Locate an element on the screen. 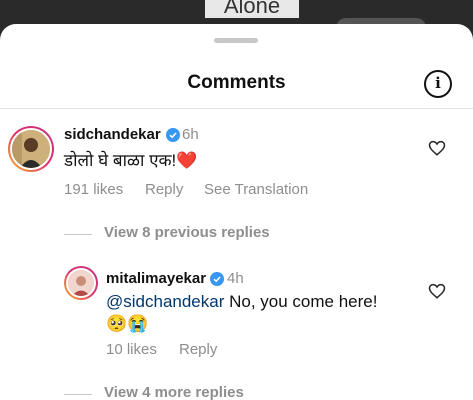 This screenshot has height=400, width=473. header-divider is located at coordinates (236, 108).